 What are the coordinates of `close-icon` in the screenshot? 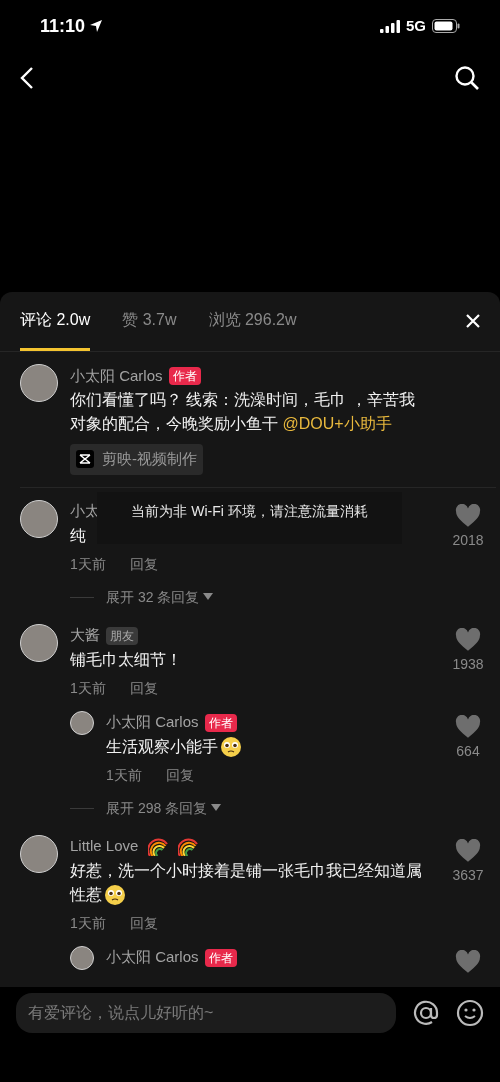 It's located at (473, 321).